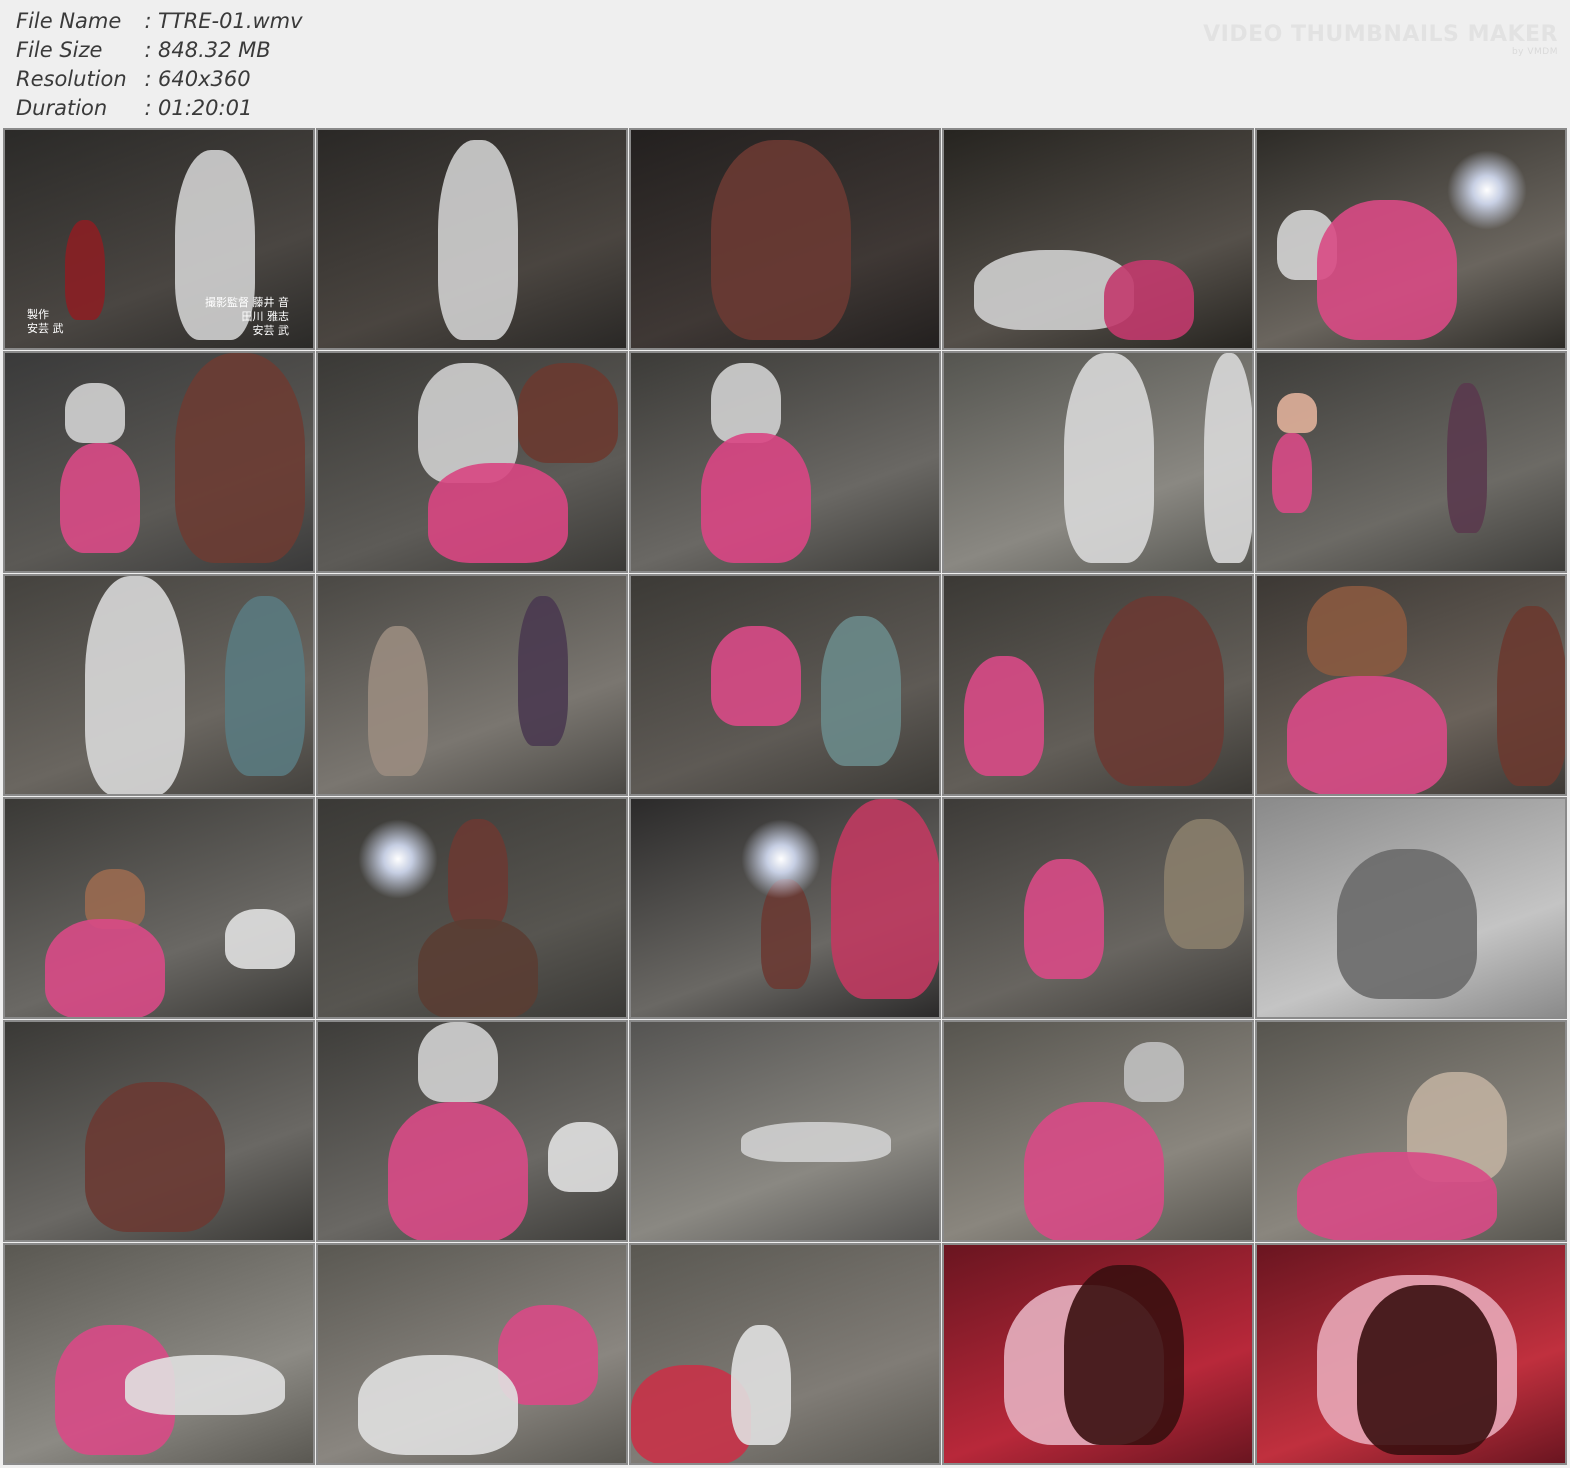 This screenshot has width=1570, height=1468. Describe the element at coordinates (205, 107) in the screenshot. I see `duration-value: 01:20:01` at that location.